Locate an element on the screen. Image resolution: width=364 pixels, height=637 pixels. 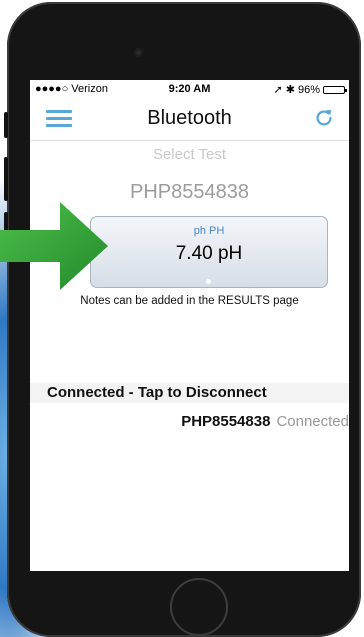
bluetooth-icon: ✱ is located at coordinates (290, 90).